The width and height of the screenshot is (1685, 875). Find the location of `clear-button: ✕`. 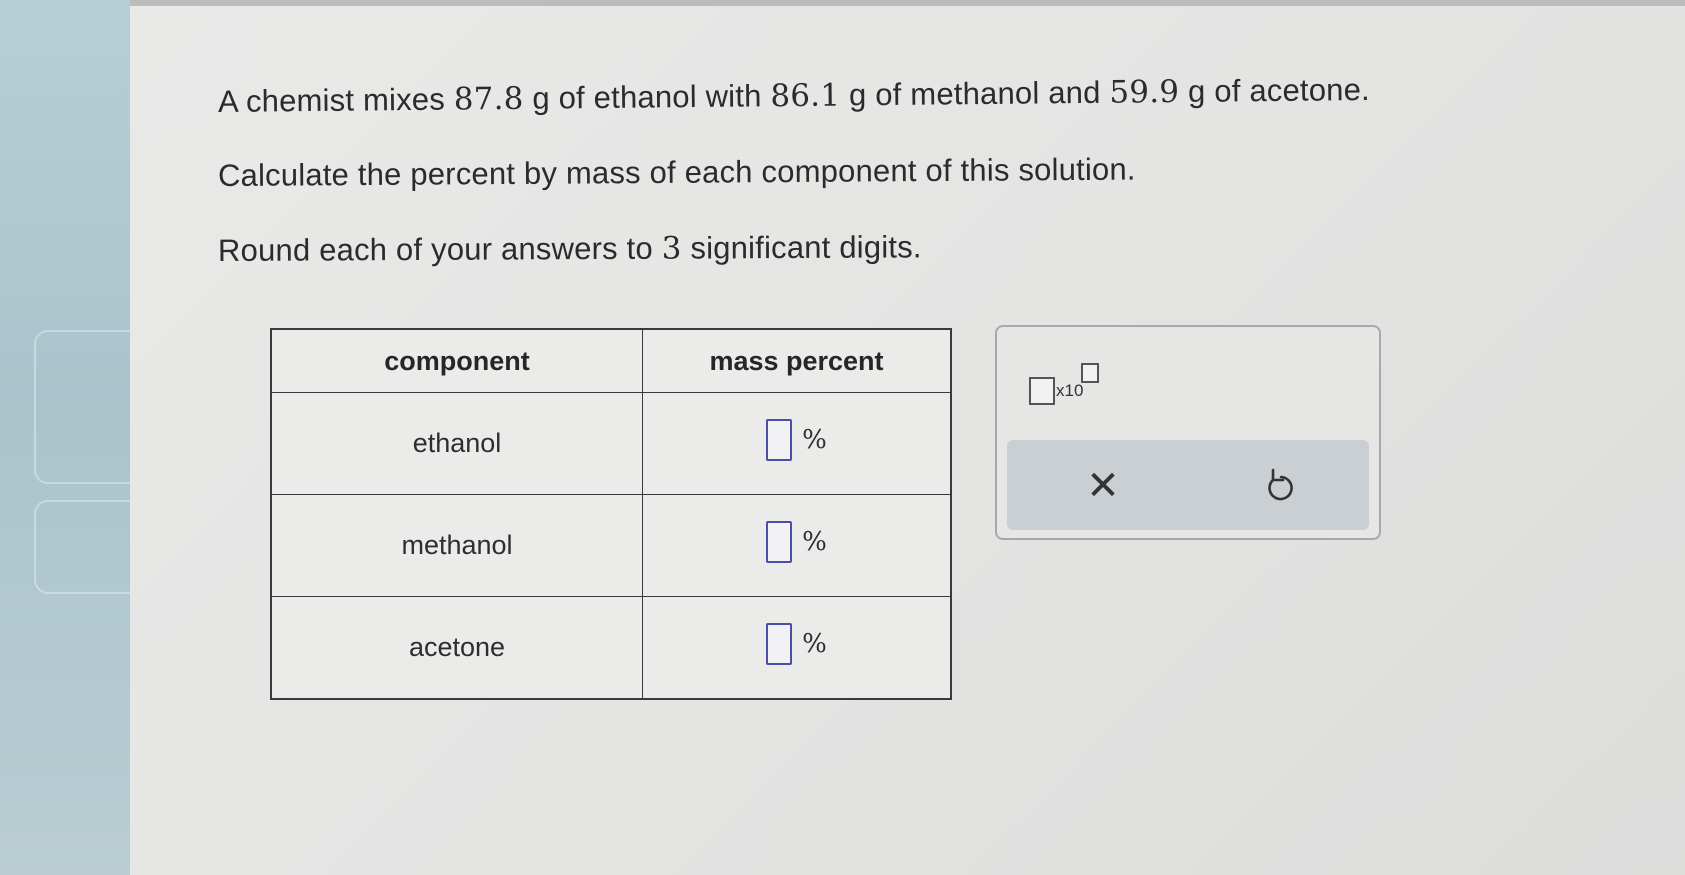

clear-button: ✕ is located at coordinates (1103, 486).